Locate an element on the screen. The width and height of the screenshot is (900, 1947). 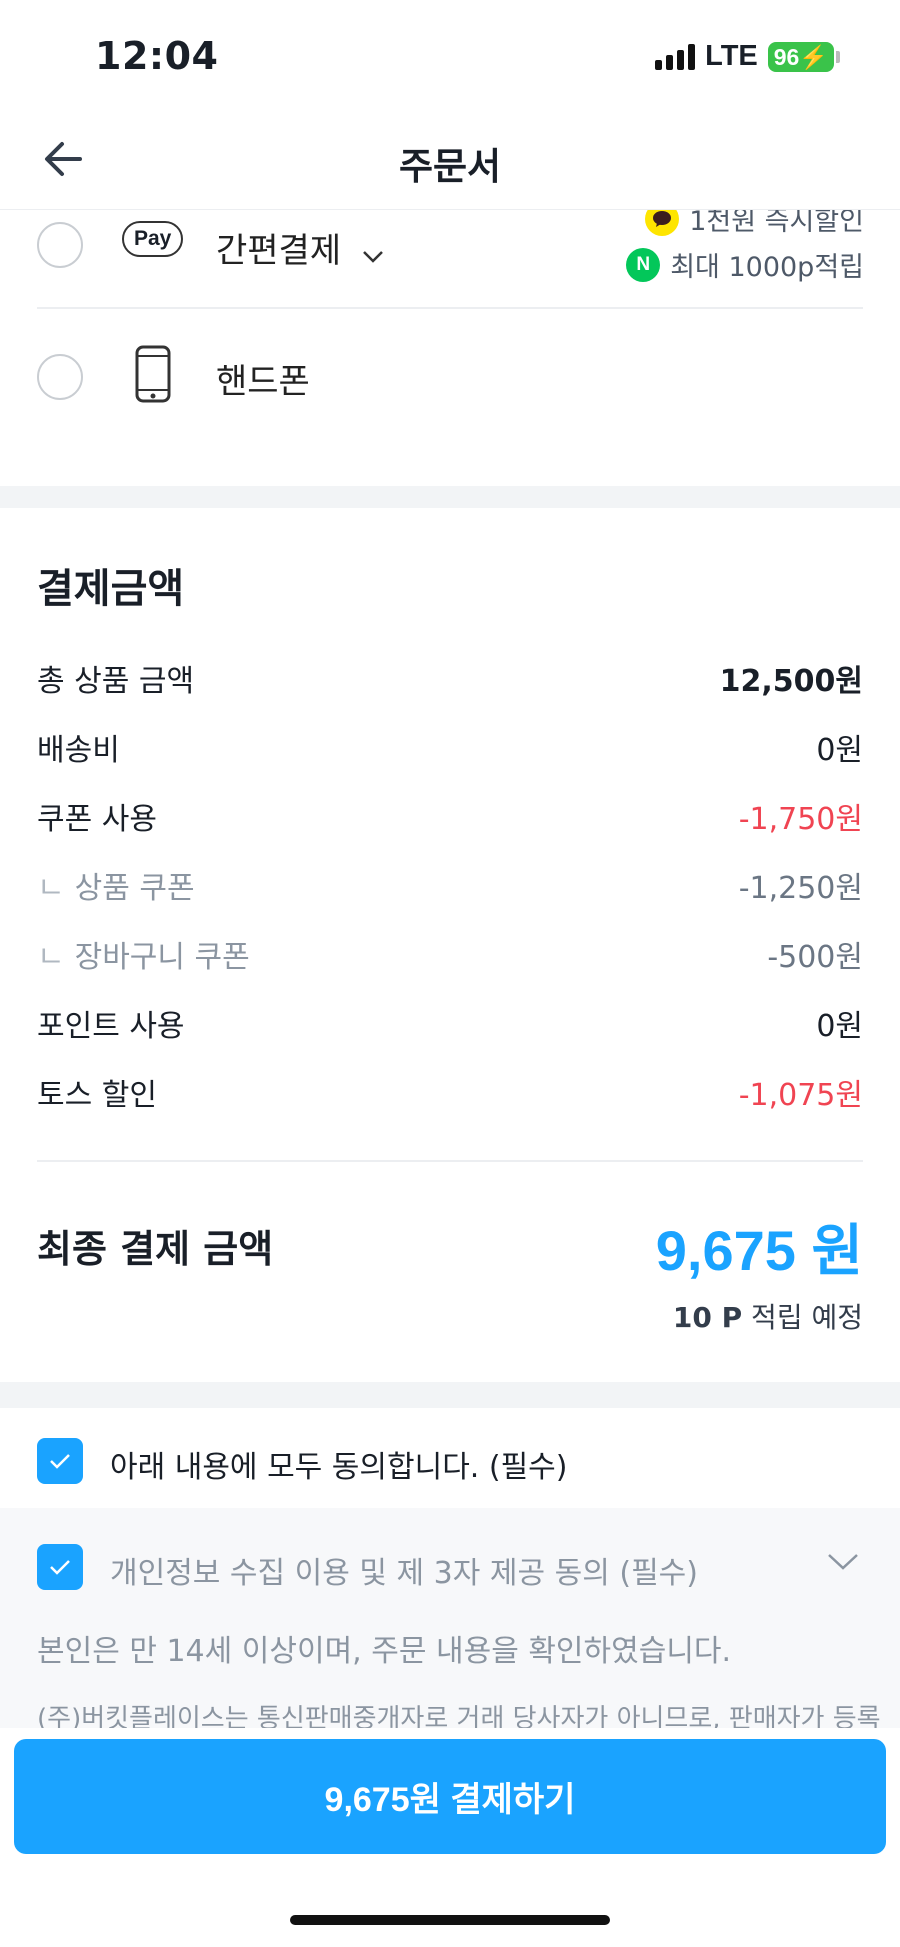
easypay-radio is located at coordinates (60, 245).